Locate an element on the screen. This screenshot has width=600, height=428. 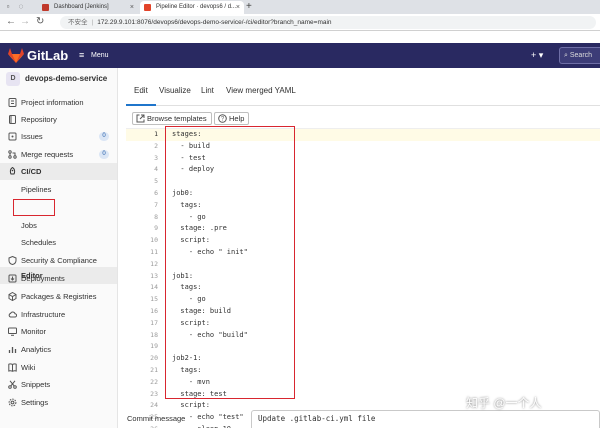
forward-arrow-icon: → is located at coordinates (25, 22).